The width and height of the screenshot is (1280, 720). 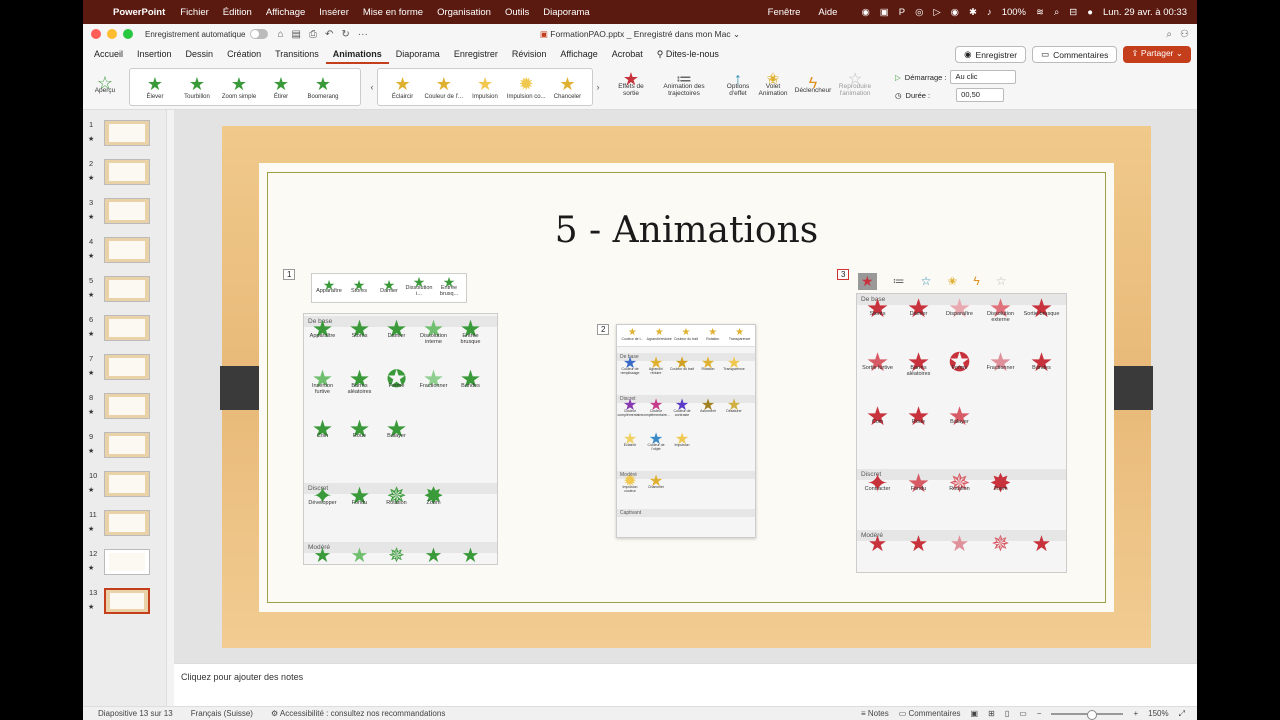 What do you see at coordinates (258, 34) in the screenshot?
I see `autosave-toggle` at bounding box center [258, 34].